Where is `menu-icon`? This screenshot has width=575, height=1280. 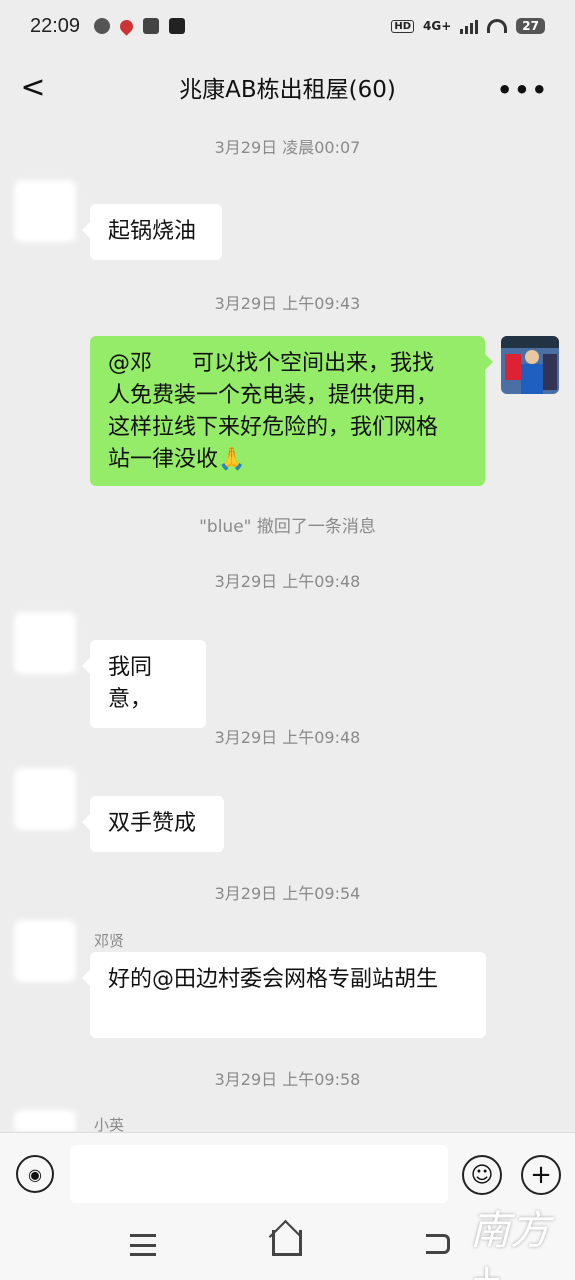 menu-icon is located at coordinates (143, 1245).